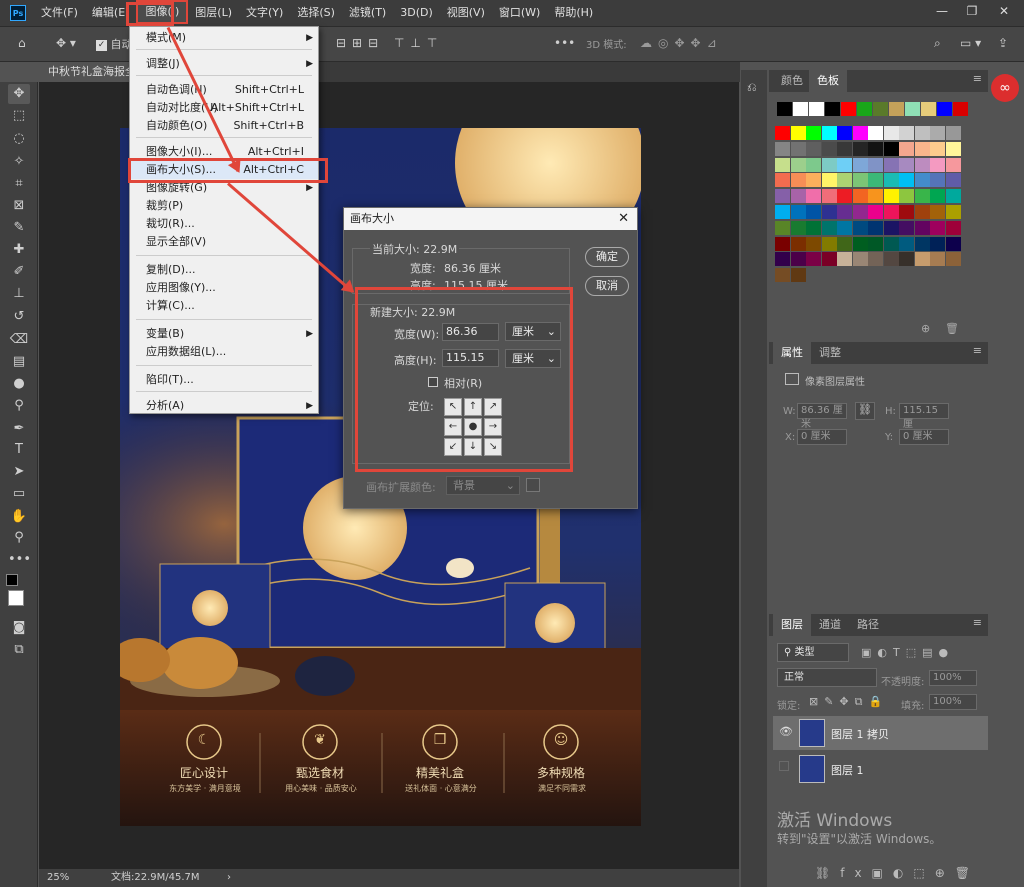  I want to click on zoom-level: 25%, so click(58, 878).